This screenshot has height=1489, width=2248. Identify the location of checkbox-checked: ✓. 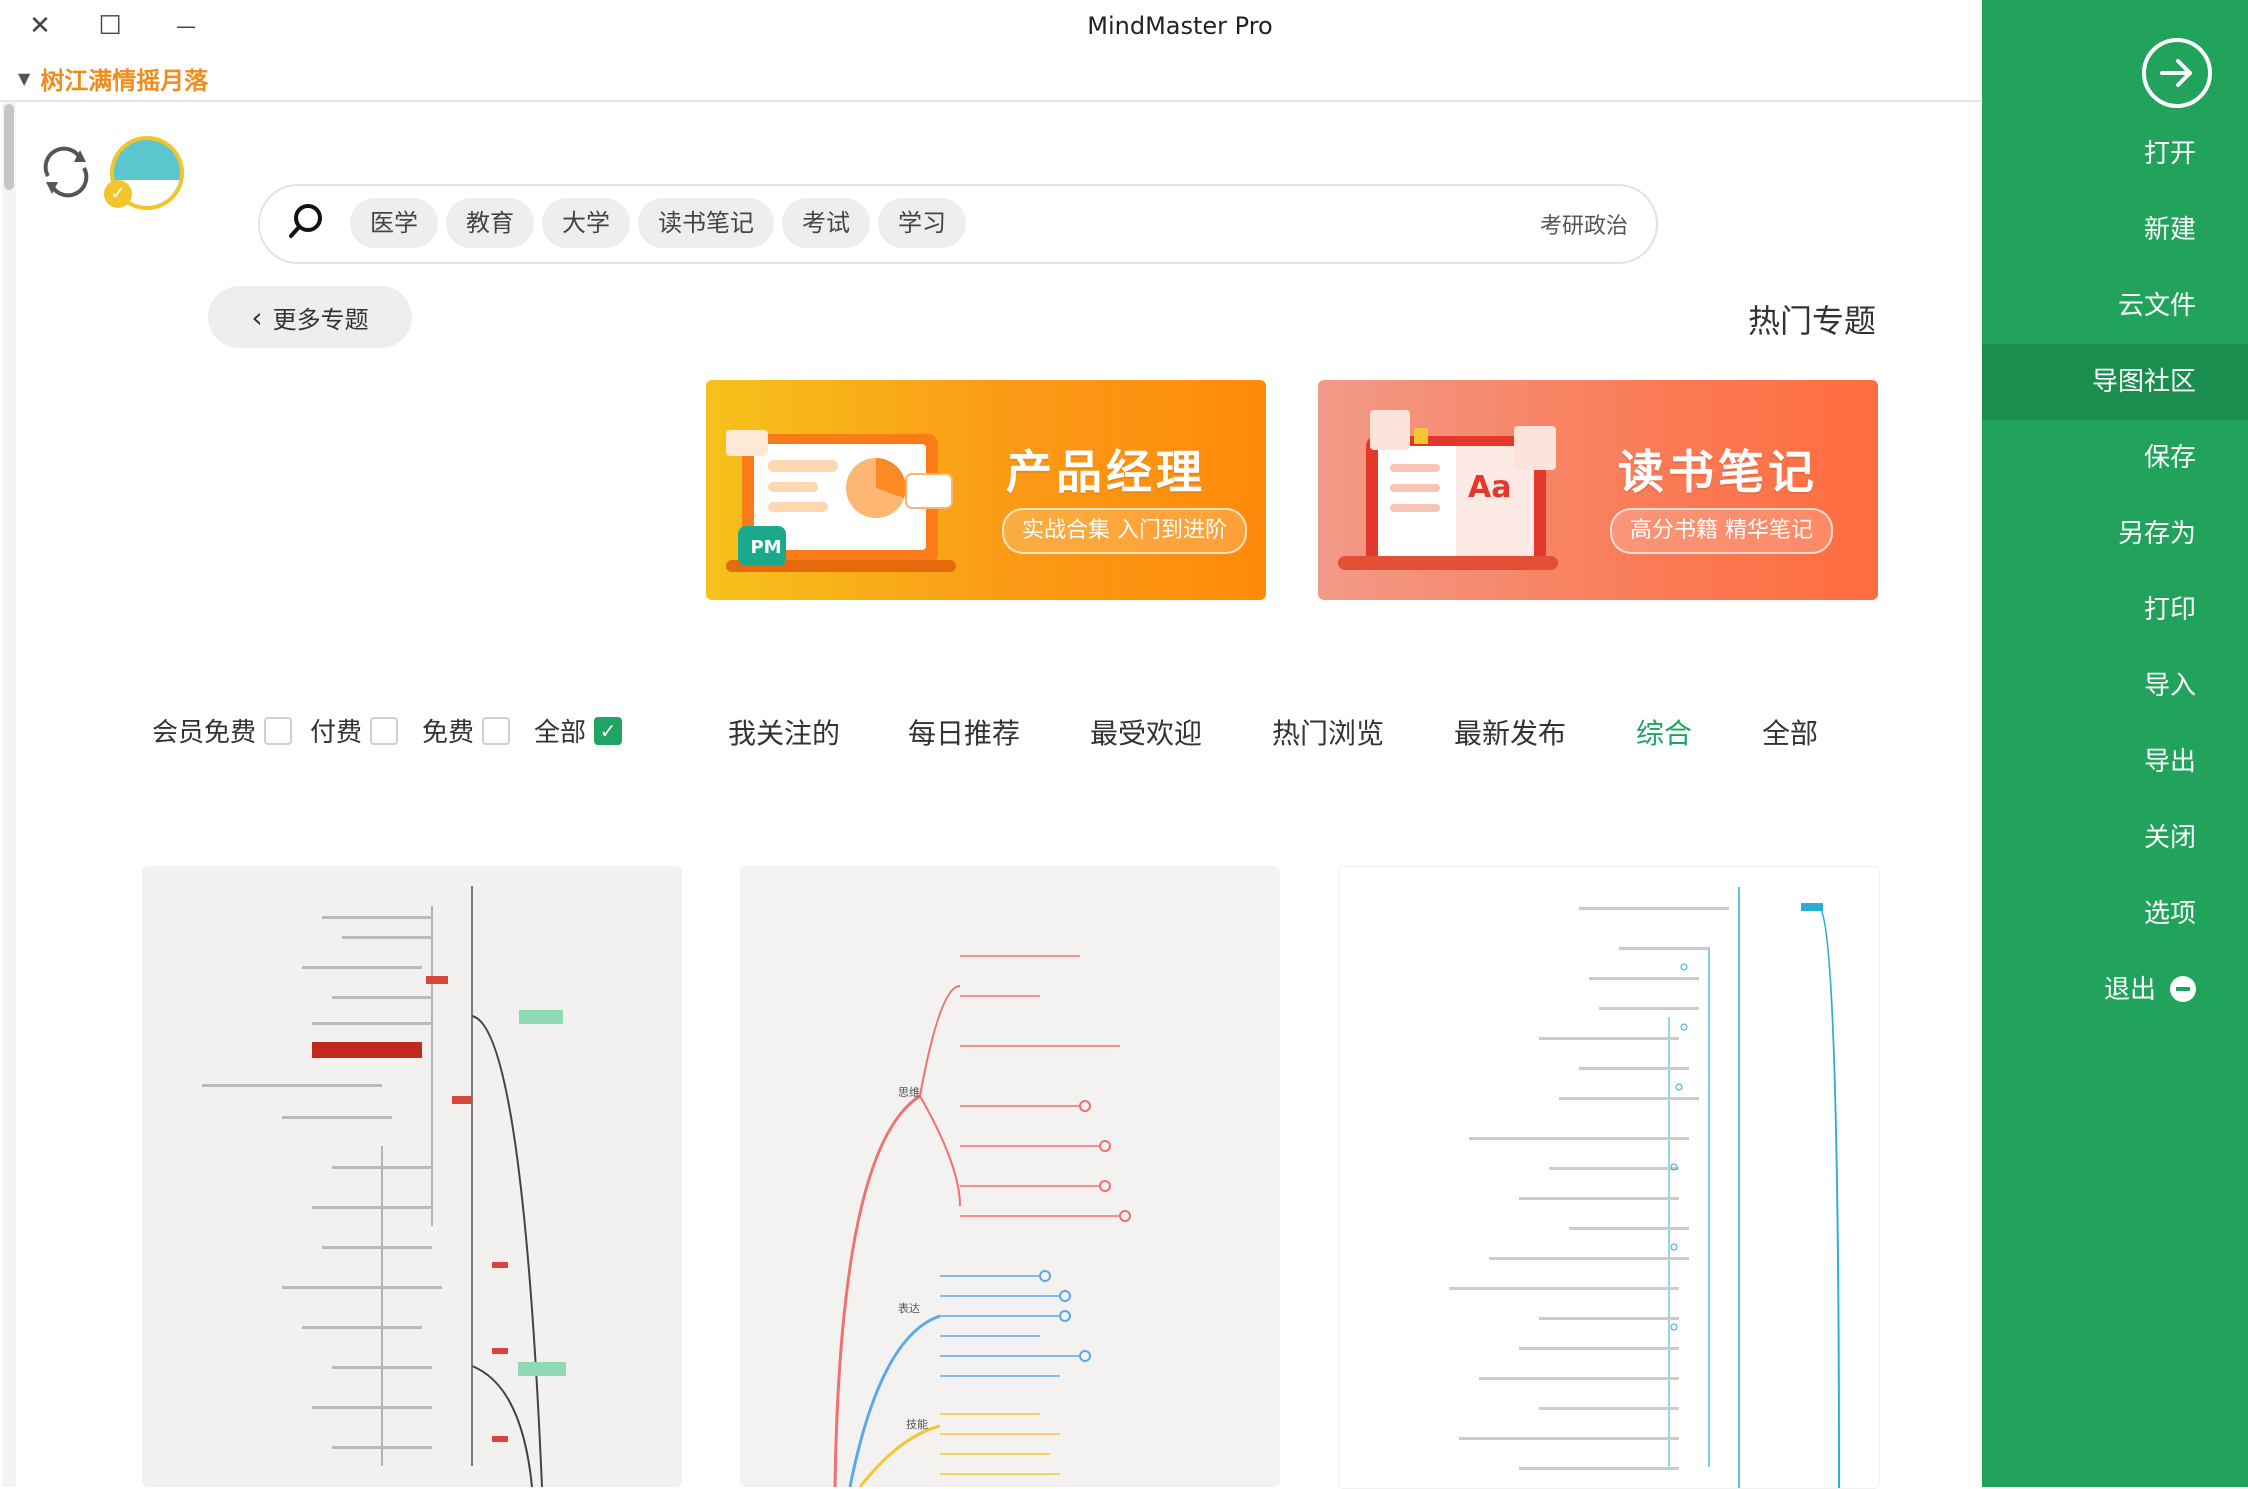
(608, 730).